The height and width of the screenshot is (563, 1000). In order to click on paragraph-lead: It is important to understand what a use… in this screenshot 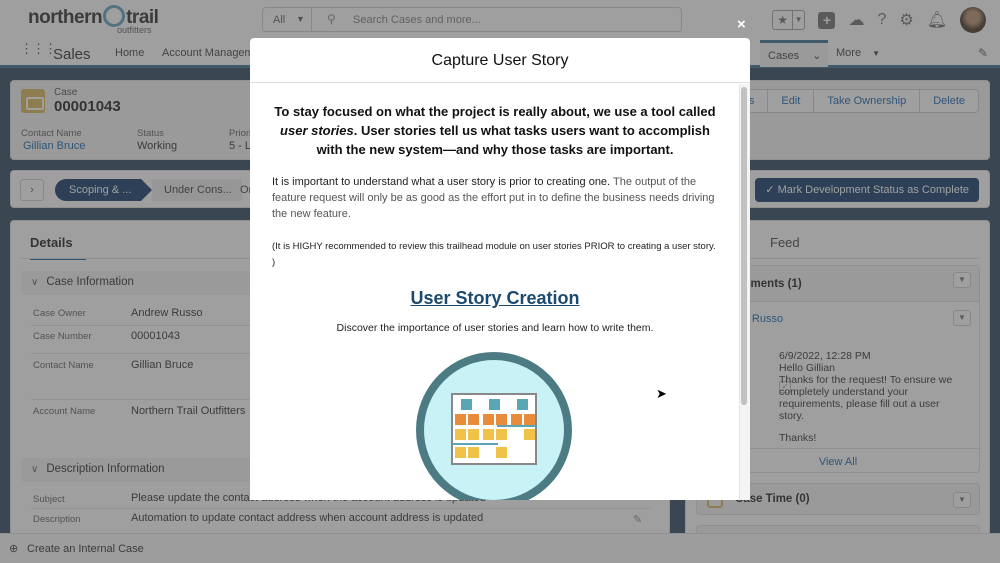, I will do `click(441, 182)`.